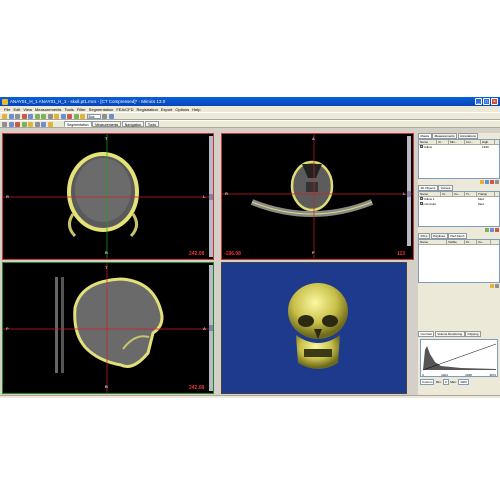 This screenshot has height=500, width=500. What do you see at coordinates (106, 252) in the screenshot?
I see `coronal-bottom-label: B` at bounding box center [106, 252].